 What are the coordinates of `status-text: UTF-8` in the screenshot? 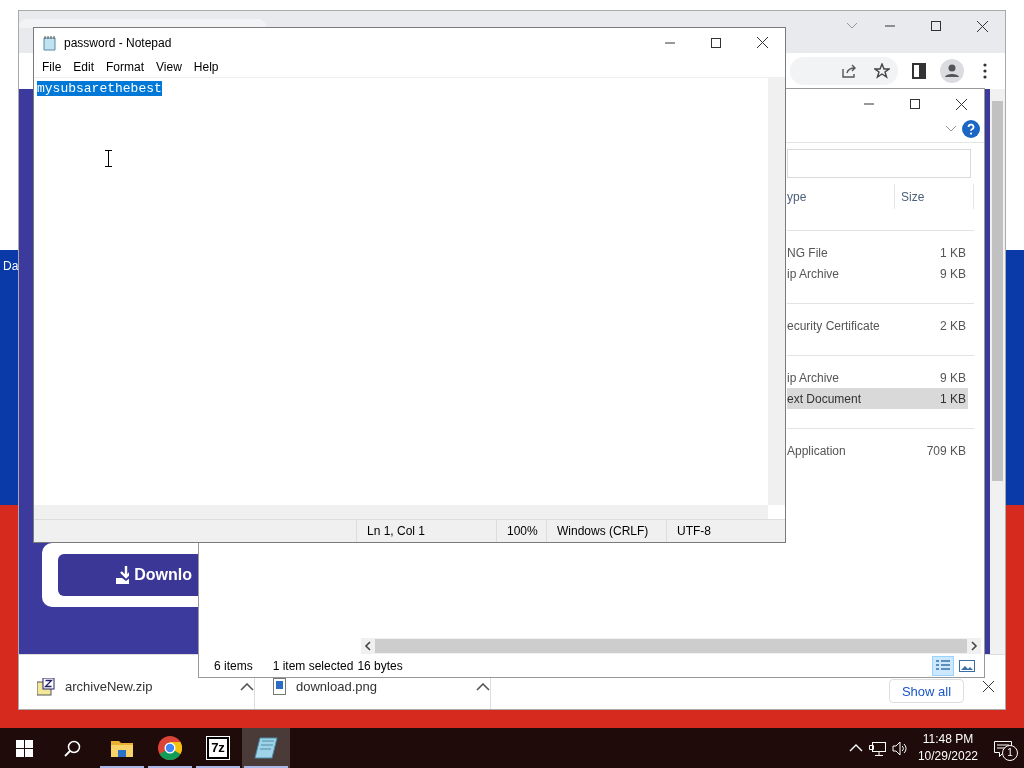 It's located at (694, 531).